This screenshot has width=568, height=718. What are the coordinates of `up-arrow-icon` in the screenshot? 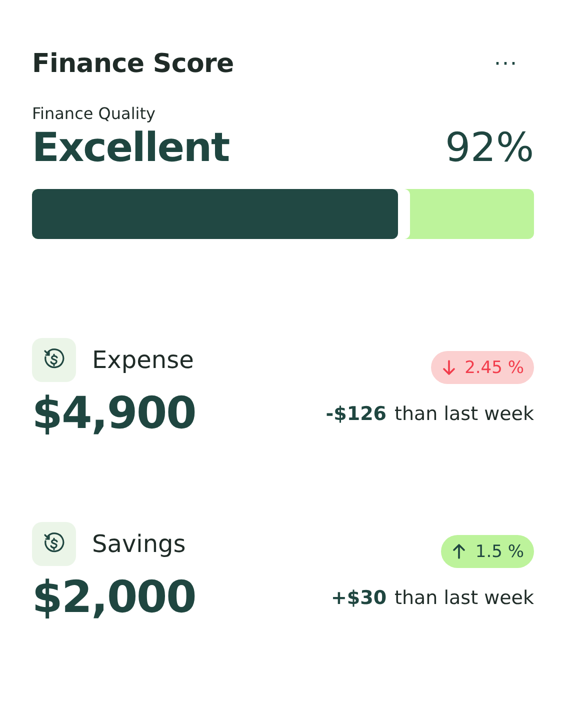 It's located at (459, 551).